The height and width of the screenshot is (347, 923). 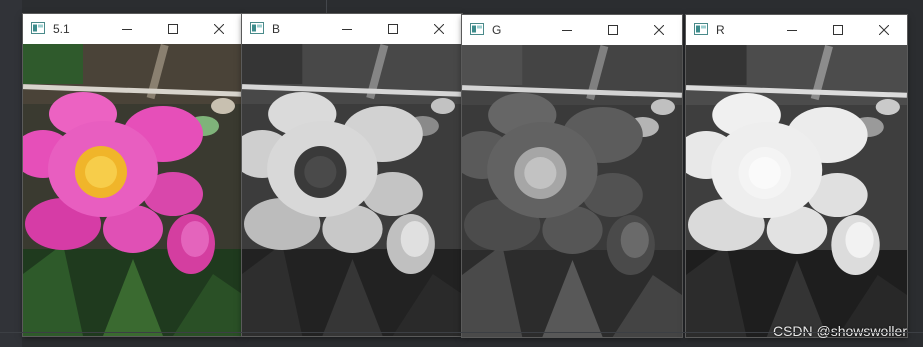 I want to click on window-titlebar: R, so click(x=796, y=30).